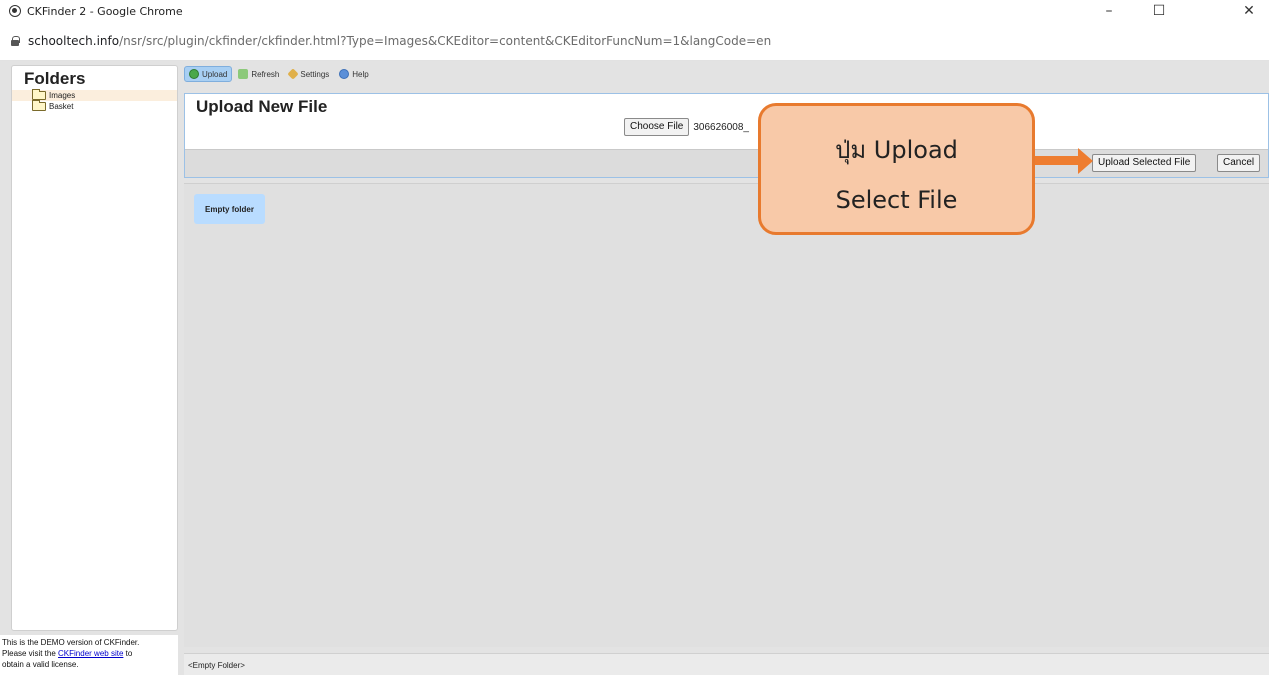 This screenshot has width=1269, height=675. What do you see at coordinates (721, 127) in the screenshot?
I see `chosen-file-name: 306626008_` at bounding box center [721, 127].